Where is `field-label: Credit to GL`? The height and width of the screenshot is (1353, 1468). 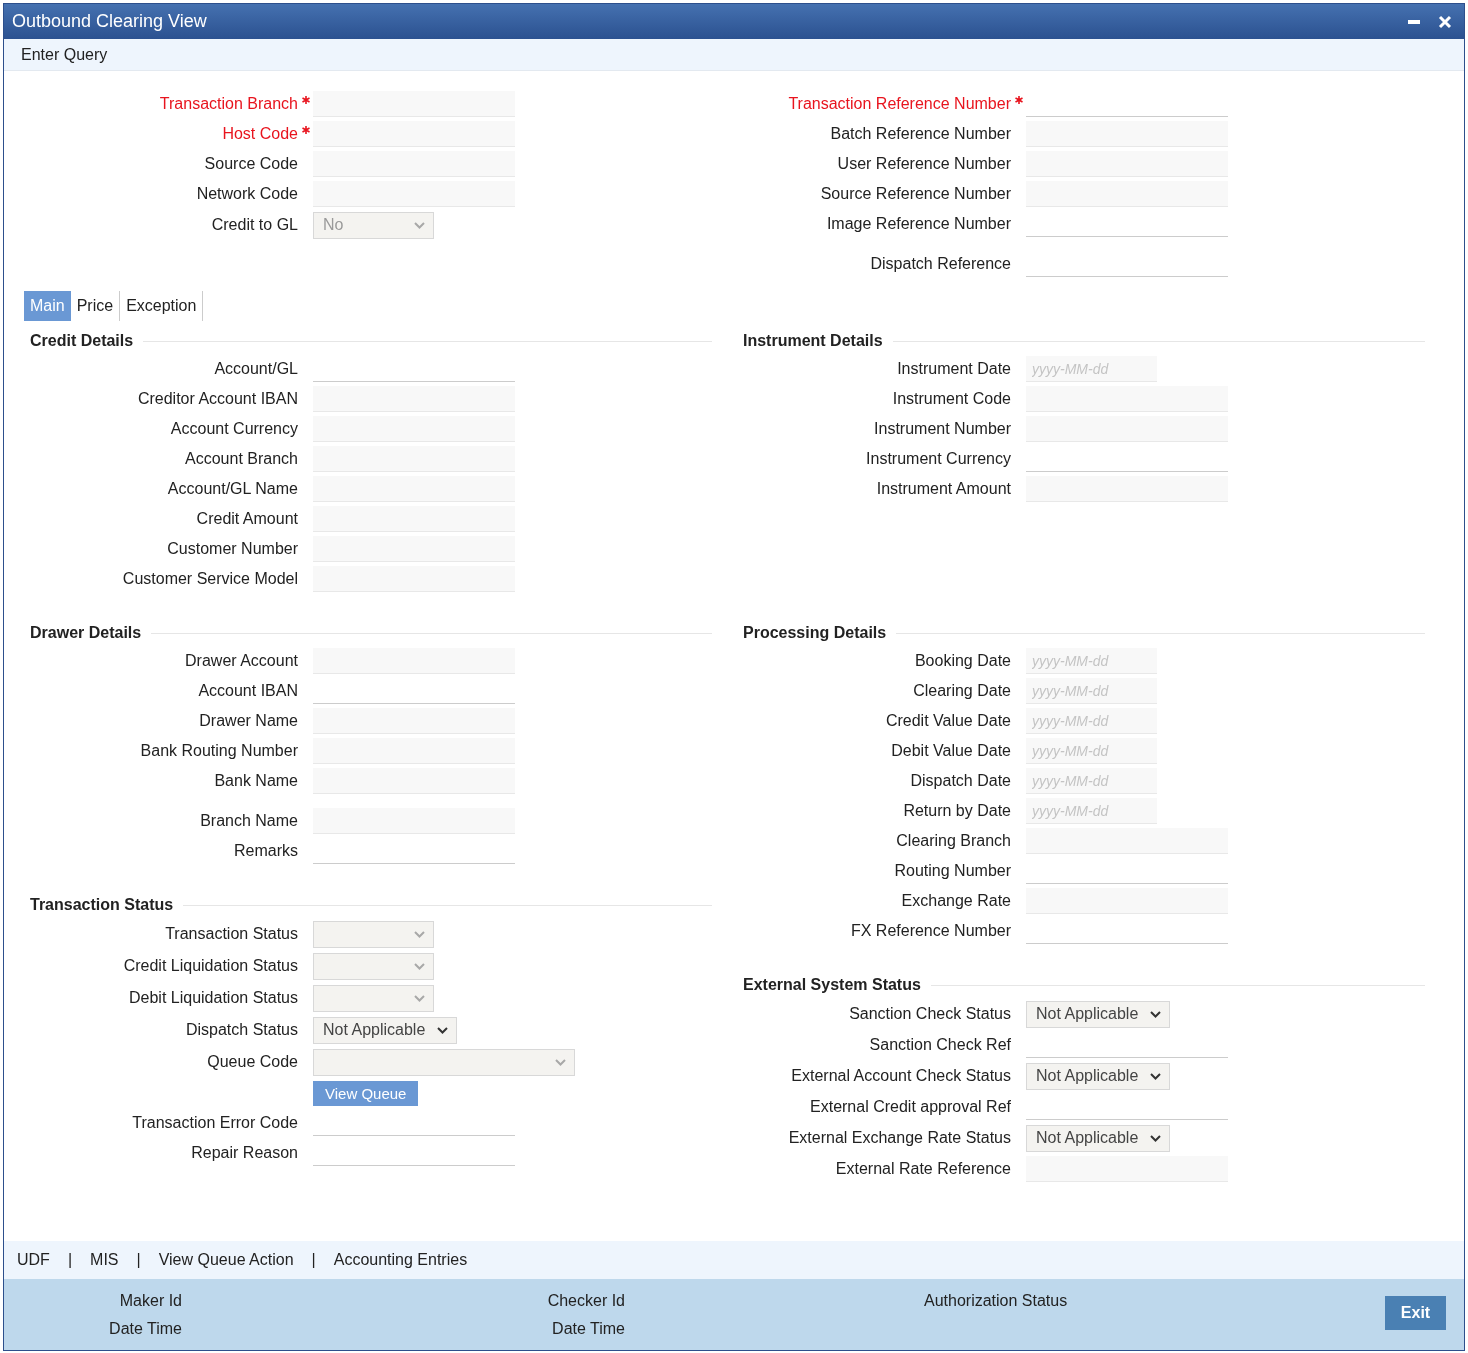 field-label: Credit to GL is located at coordinates (254, 225).